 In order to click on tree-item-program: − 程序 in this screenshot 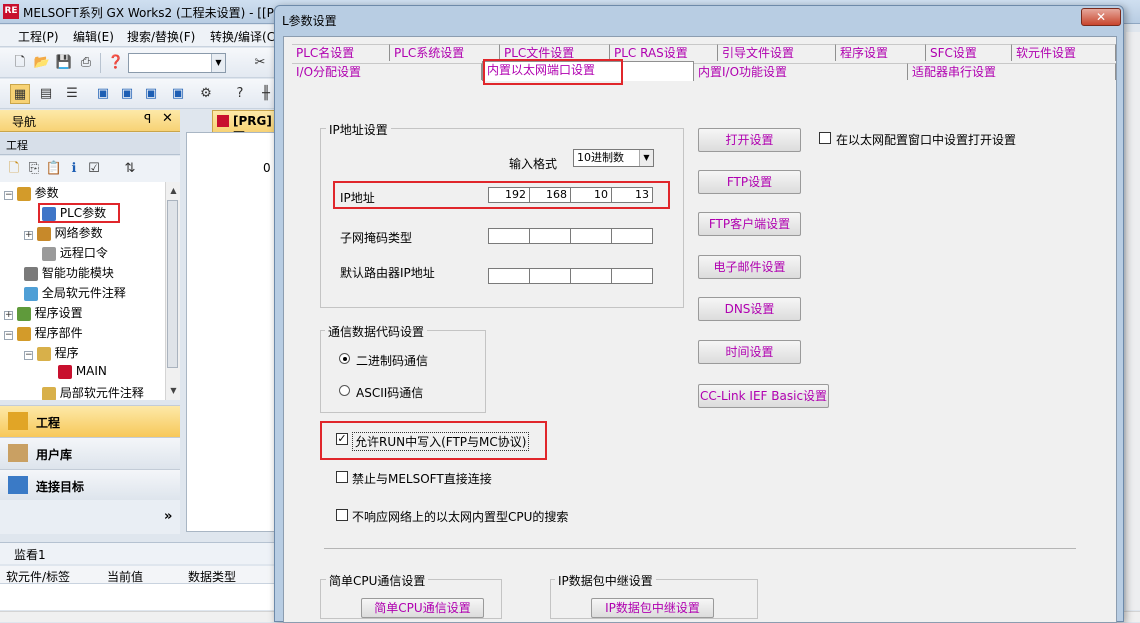, I will do `click(51, 354)`.